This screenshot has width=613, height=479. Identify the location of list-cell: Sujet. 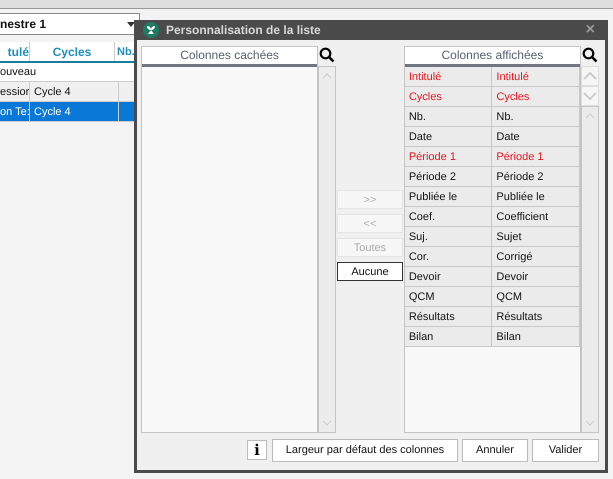
(536, 236).